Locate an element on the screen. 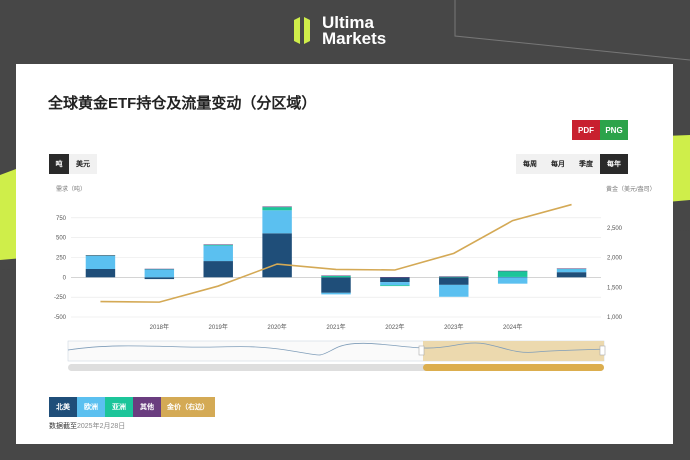 The image size is (690, 460). x-tick-label: 2024年 is located at coordinates (512, 327).